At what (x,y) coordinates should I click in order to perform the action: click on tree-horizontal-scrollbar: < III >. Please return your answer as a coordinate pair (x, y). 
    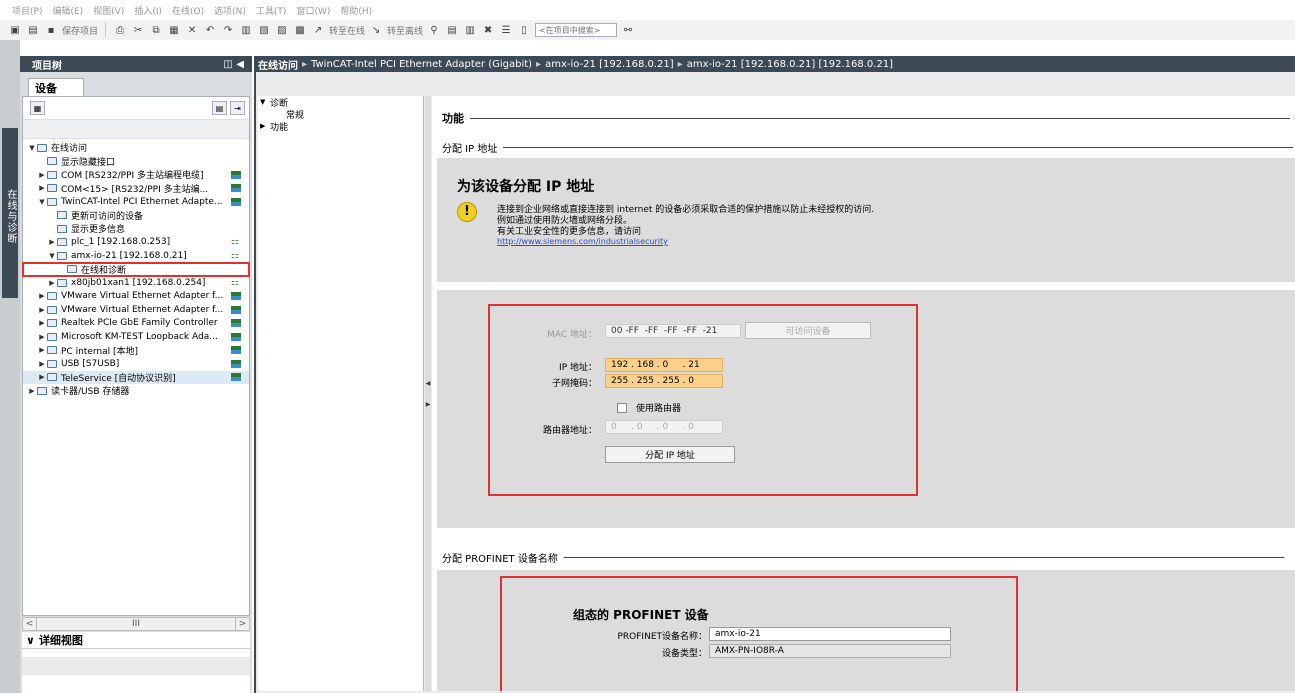
    Looking at the image, I should click on (136, 624).